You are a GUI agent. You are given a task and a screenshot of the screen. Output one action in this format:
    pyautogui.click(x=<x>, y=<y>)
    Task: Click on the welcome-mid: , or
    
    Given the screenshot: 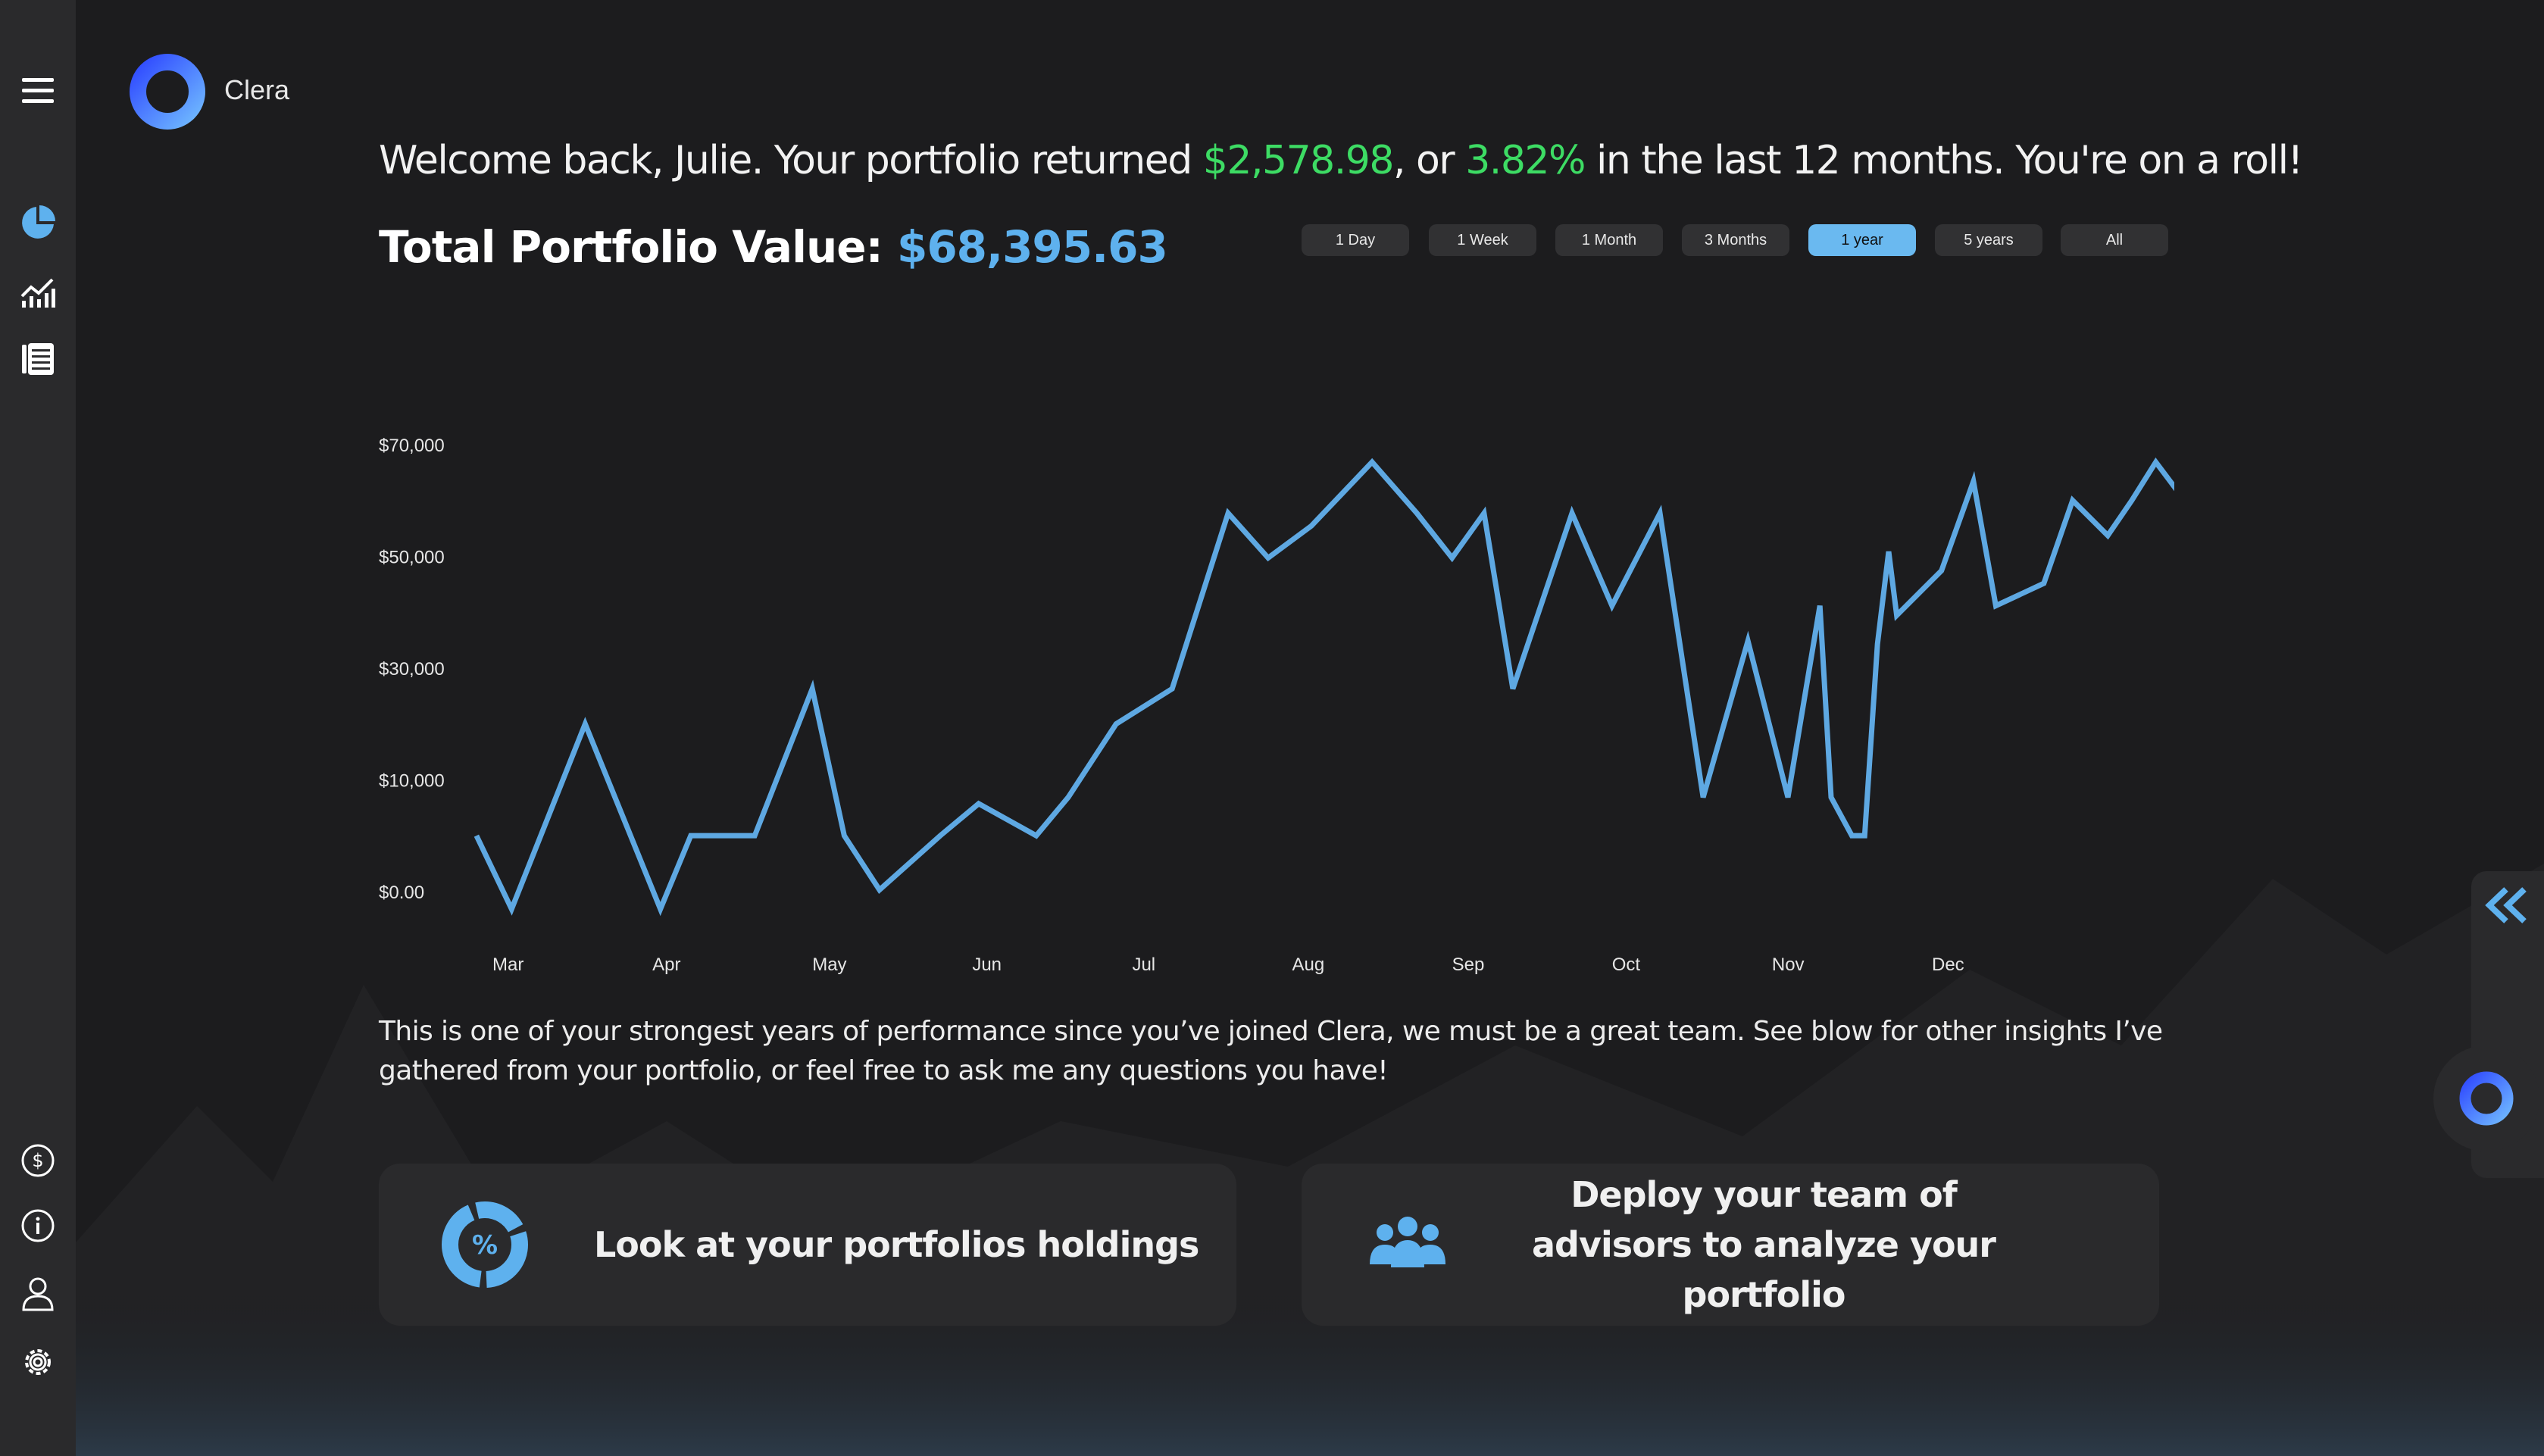 What is the action you would take?
    pyautogui.click(x=1429, y=160)
    